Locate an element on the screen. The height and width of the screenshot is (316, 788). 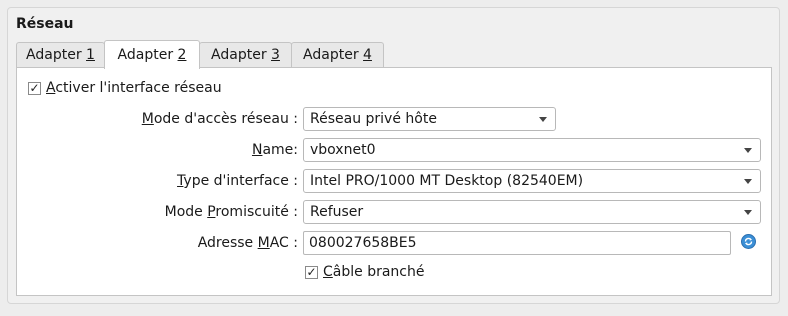
enable-adapter-label: Activer l'interface réseau is located at coordinates (134, 88).